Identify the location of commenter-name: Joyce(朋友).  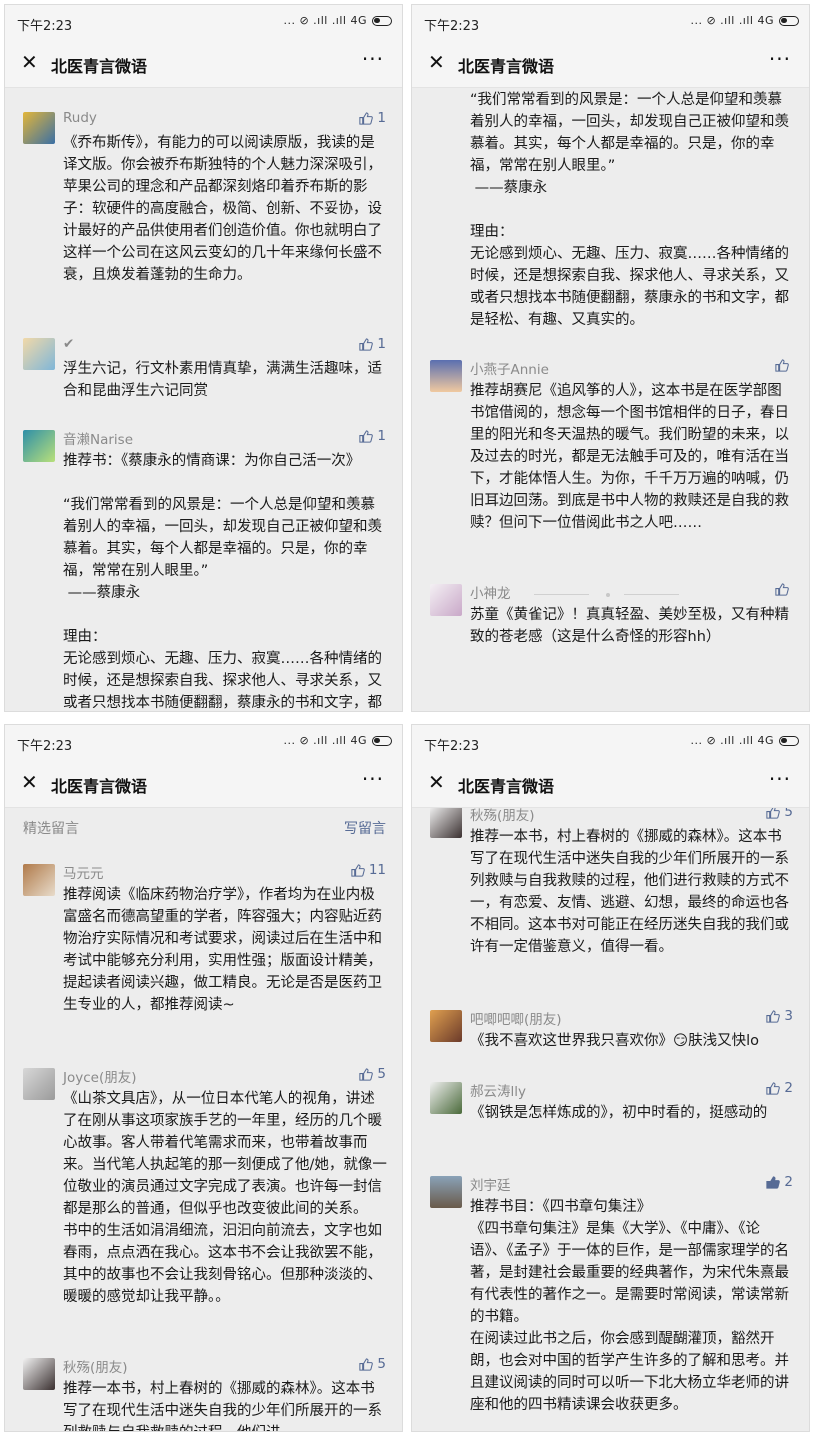
(100, 1078).